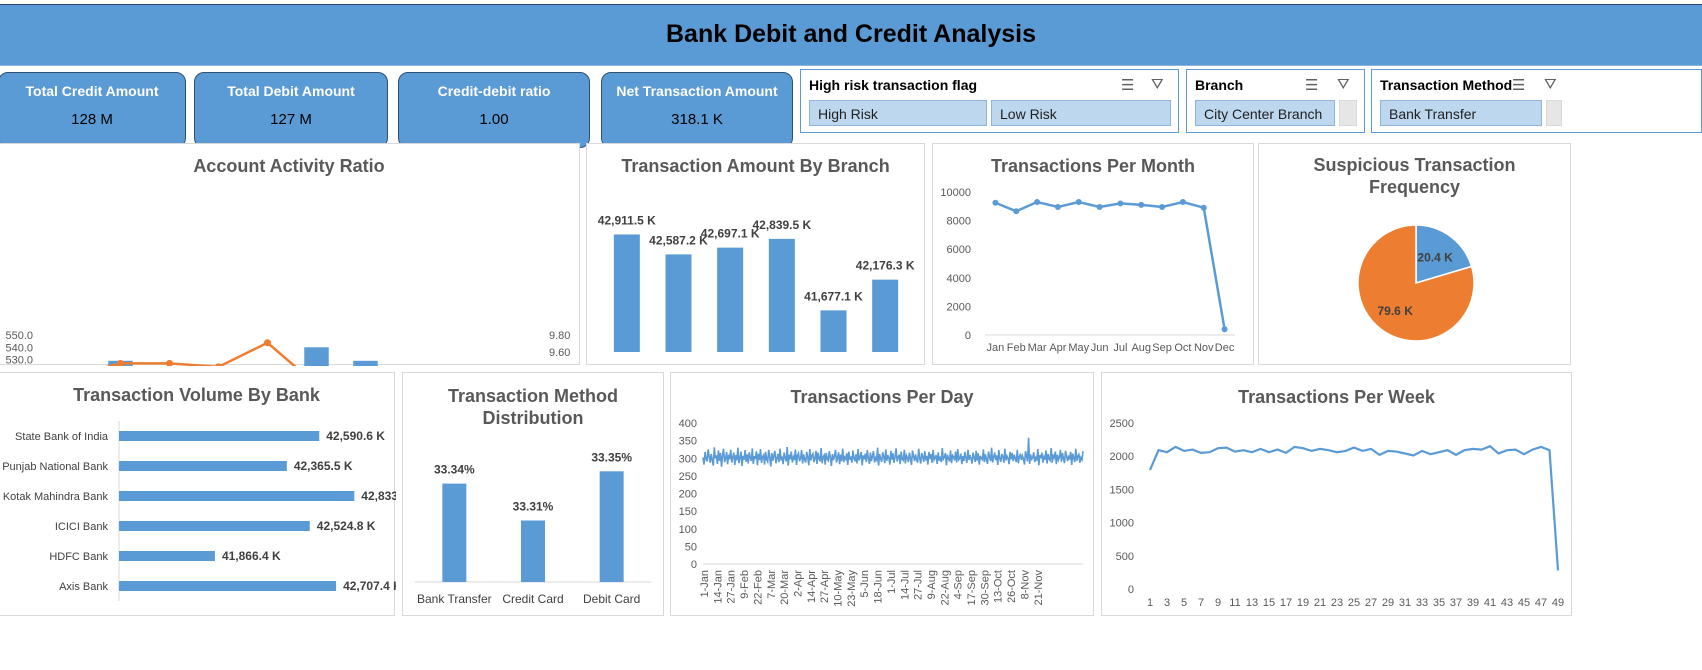 The height and width of the screenshot is (670, 1702). Describe the element at coordinates (785, 587) in the screenshot. I see `x-tick-label: 20-Mar` at that location.